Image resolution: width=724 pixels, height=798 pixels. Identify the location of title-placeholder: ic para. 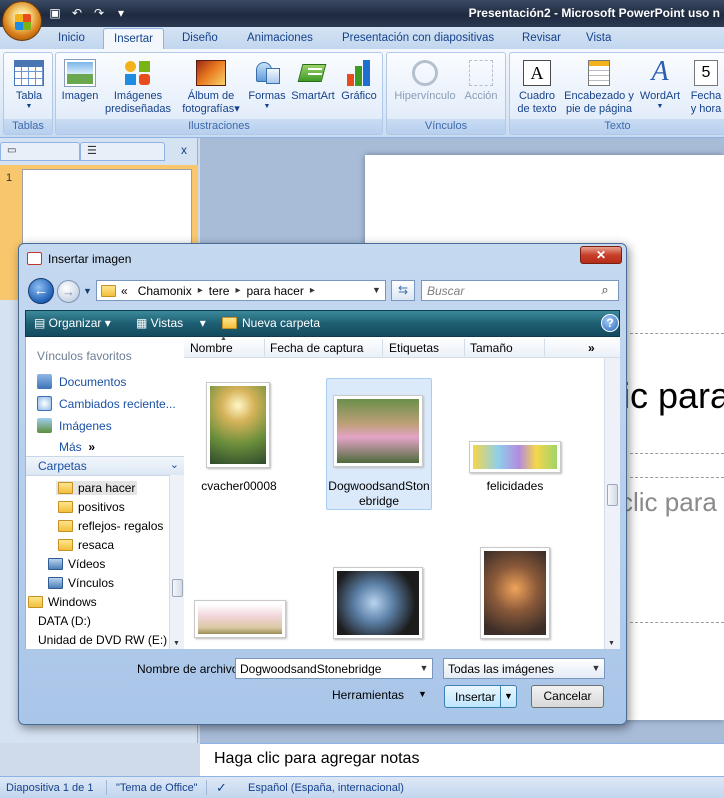
(673, 396).